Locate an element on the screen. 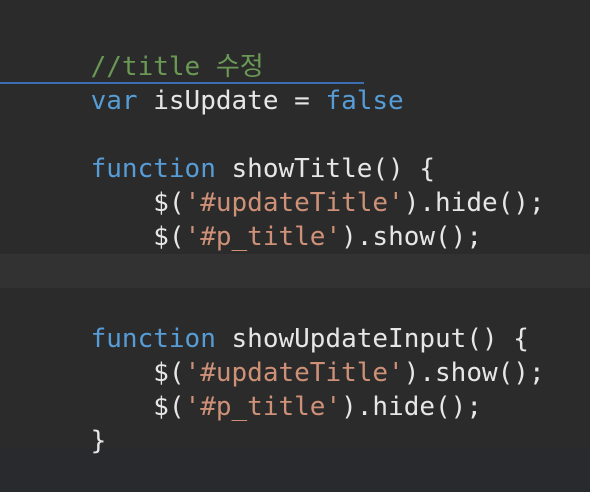 This screenshot has height=492, width=590. closing-brace: } is located at coordinates (98, 441).